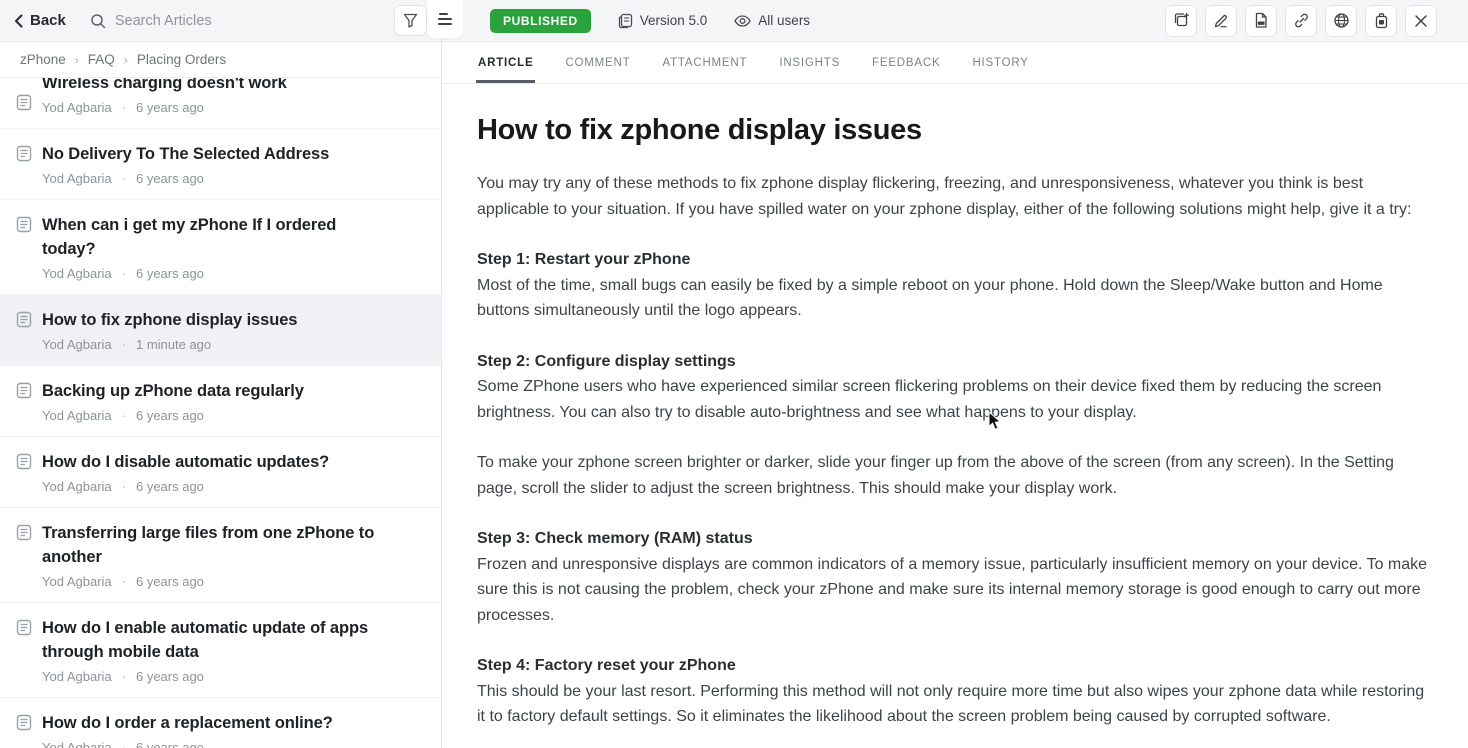 Image resolution: width=1468 pixels, height=748 pixels. I want to click on filter-funnel-icon, so click(410, 20).